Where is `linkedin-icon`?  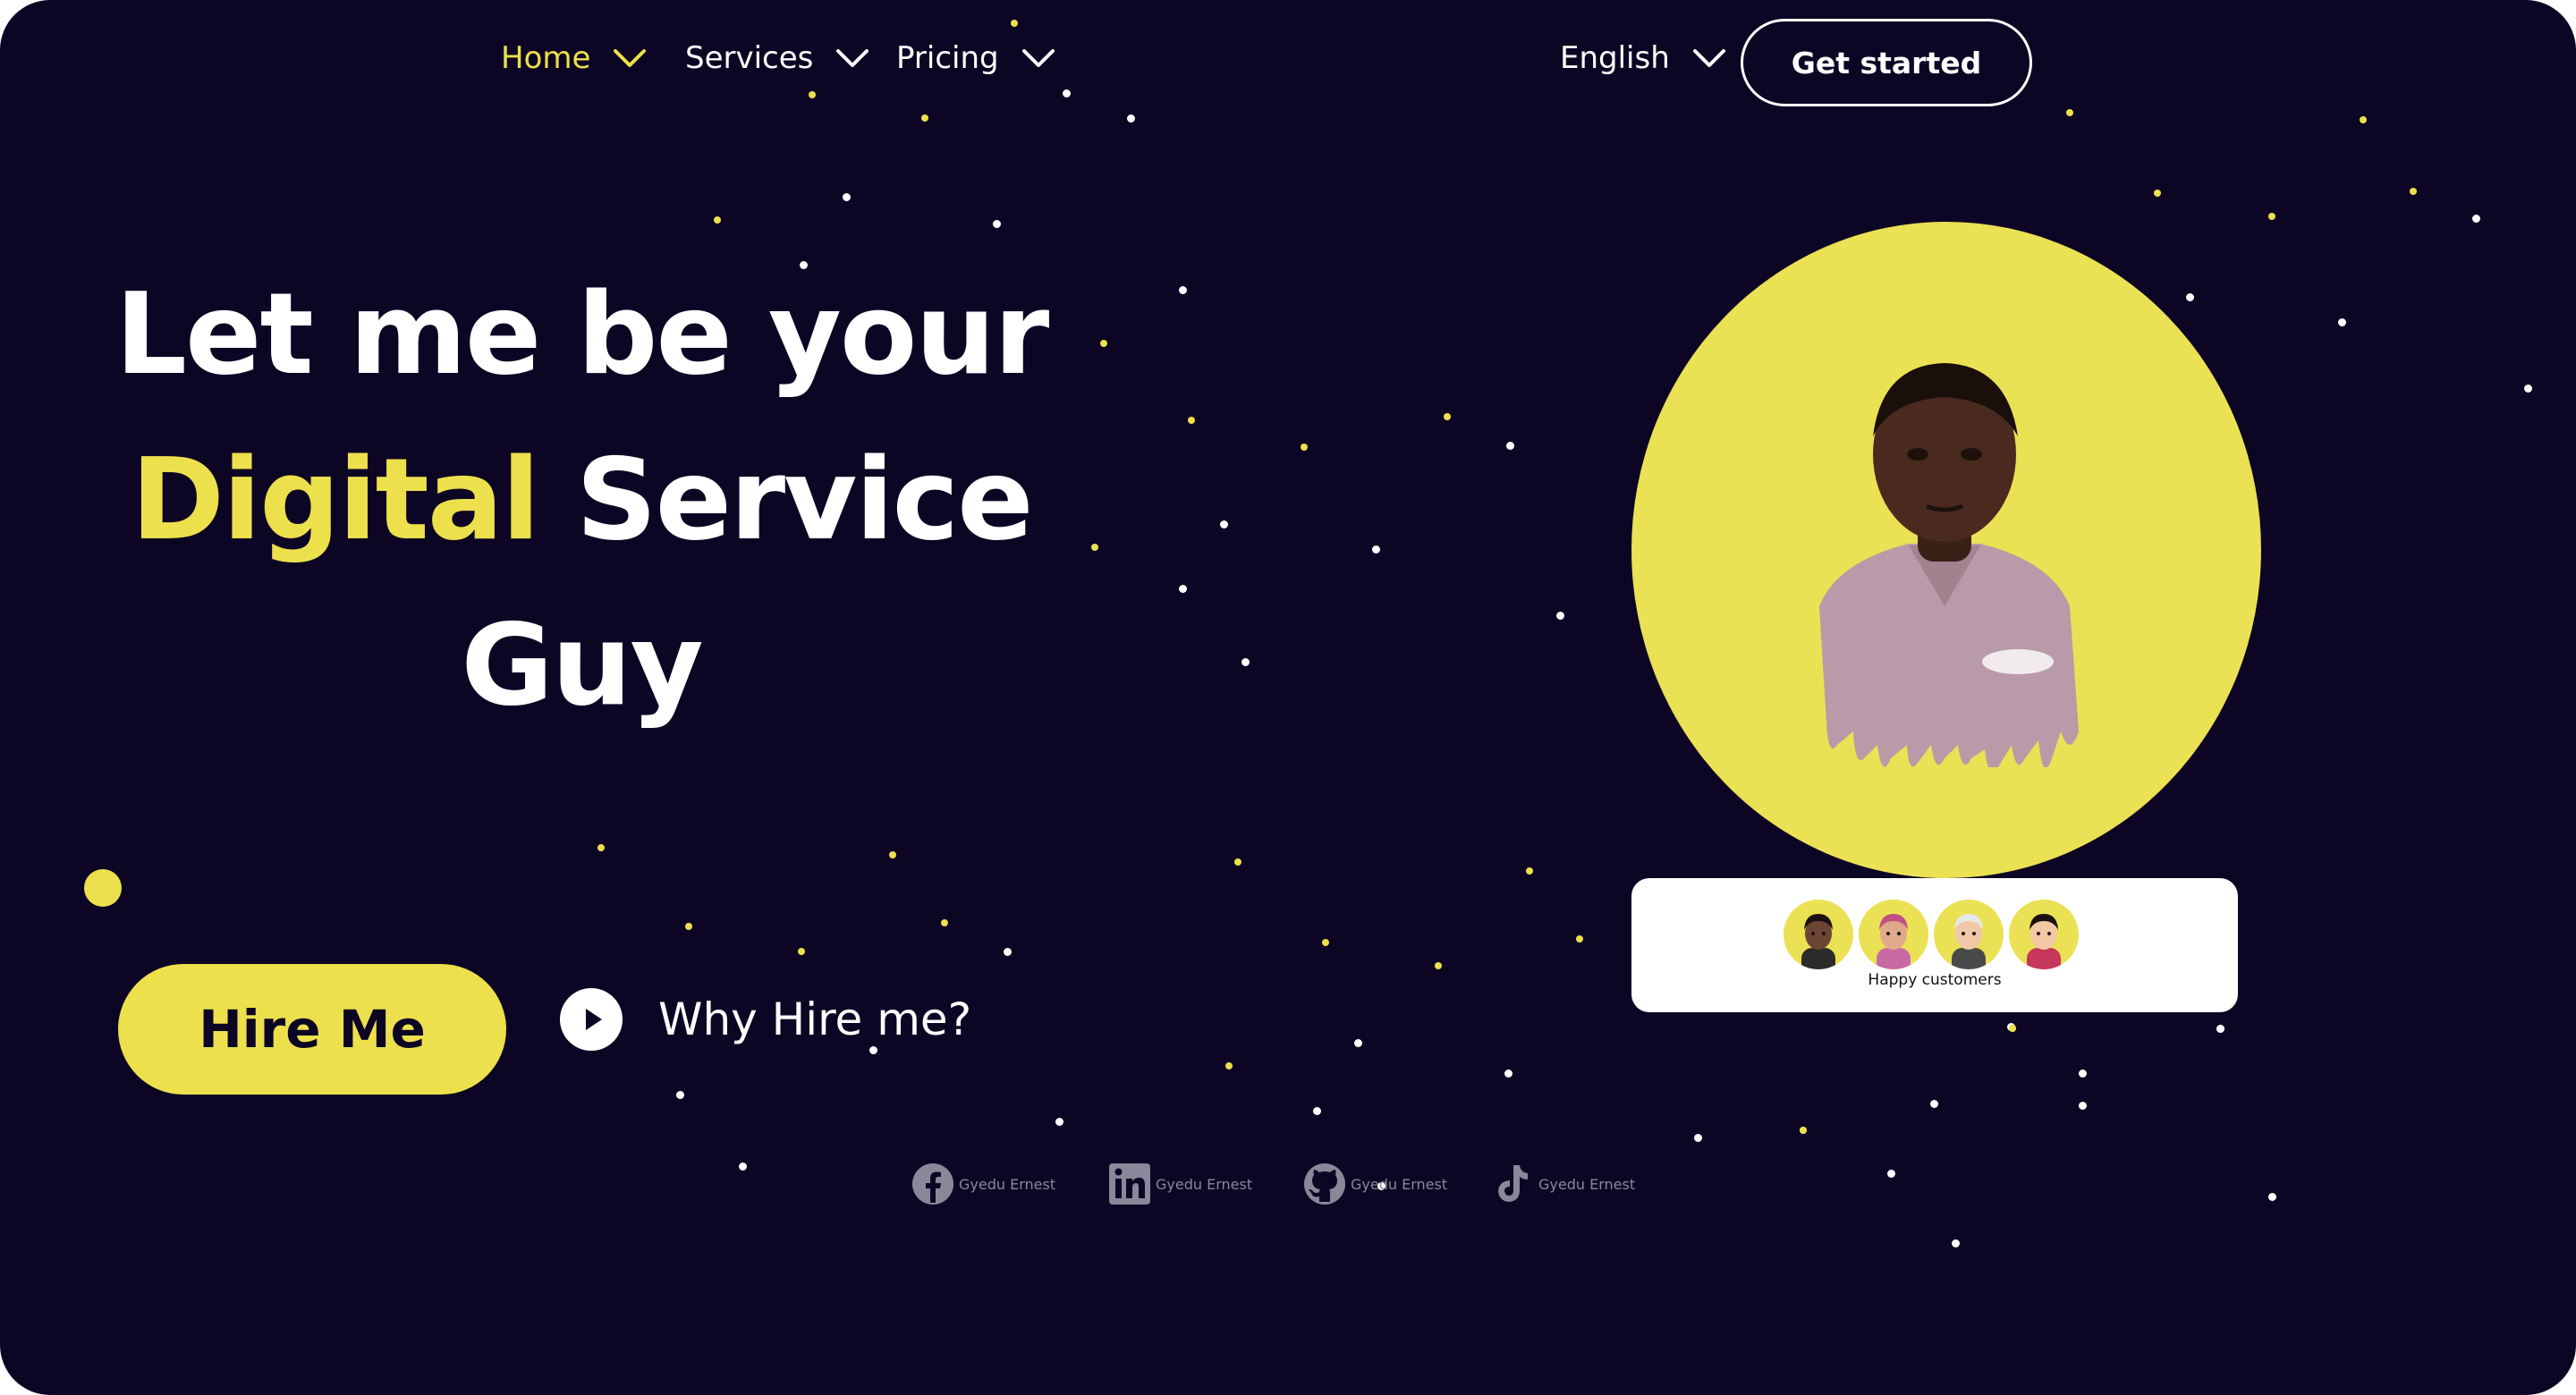
linkedin-icon is located at coordinates (1129, 1184).